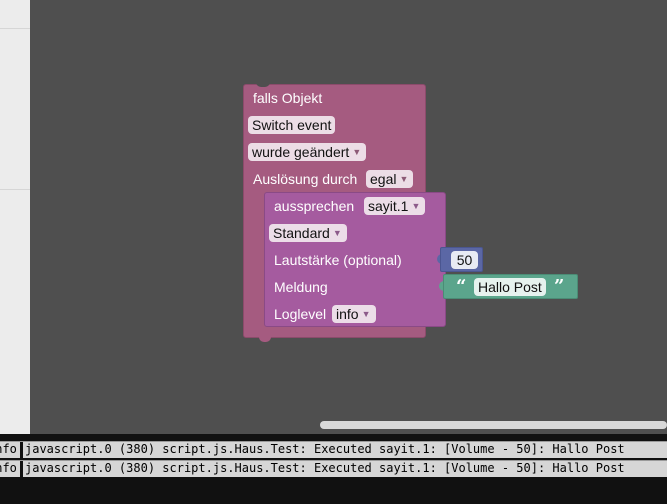 This screenshot has height=504, width=667. What do you see at coordinates (314, 206) in the screenshot?
I see `speak-label: aussprechen` at bounding box center [314, 206].